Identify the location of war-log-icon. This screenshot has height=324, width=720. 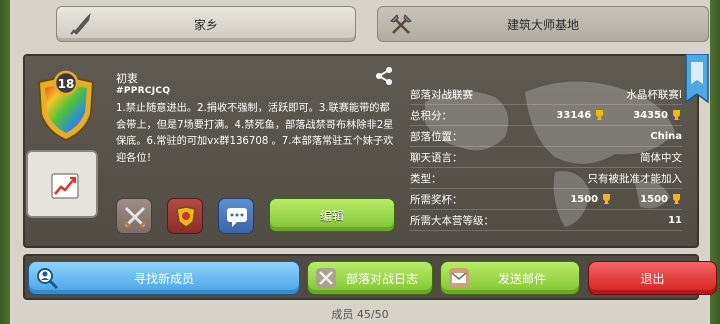
(326, 278).